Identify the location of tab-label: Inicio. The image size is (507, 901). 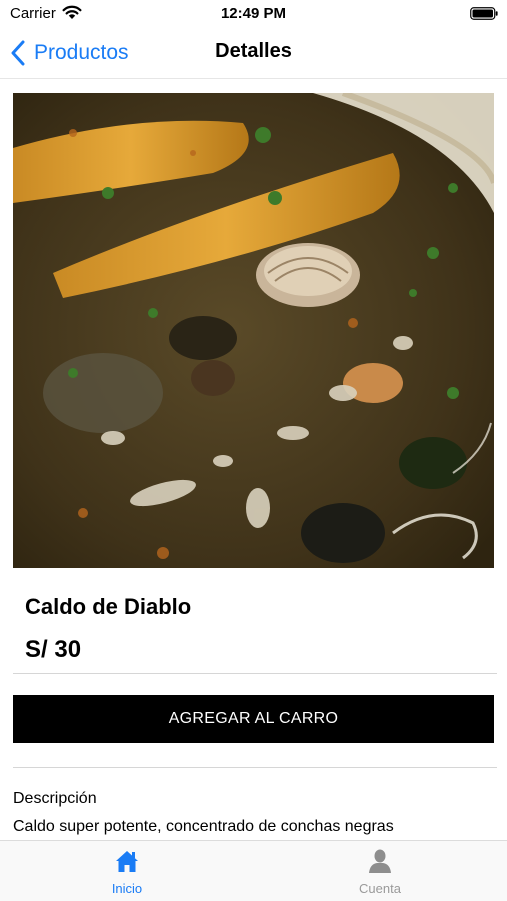
(127, 888).